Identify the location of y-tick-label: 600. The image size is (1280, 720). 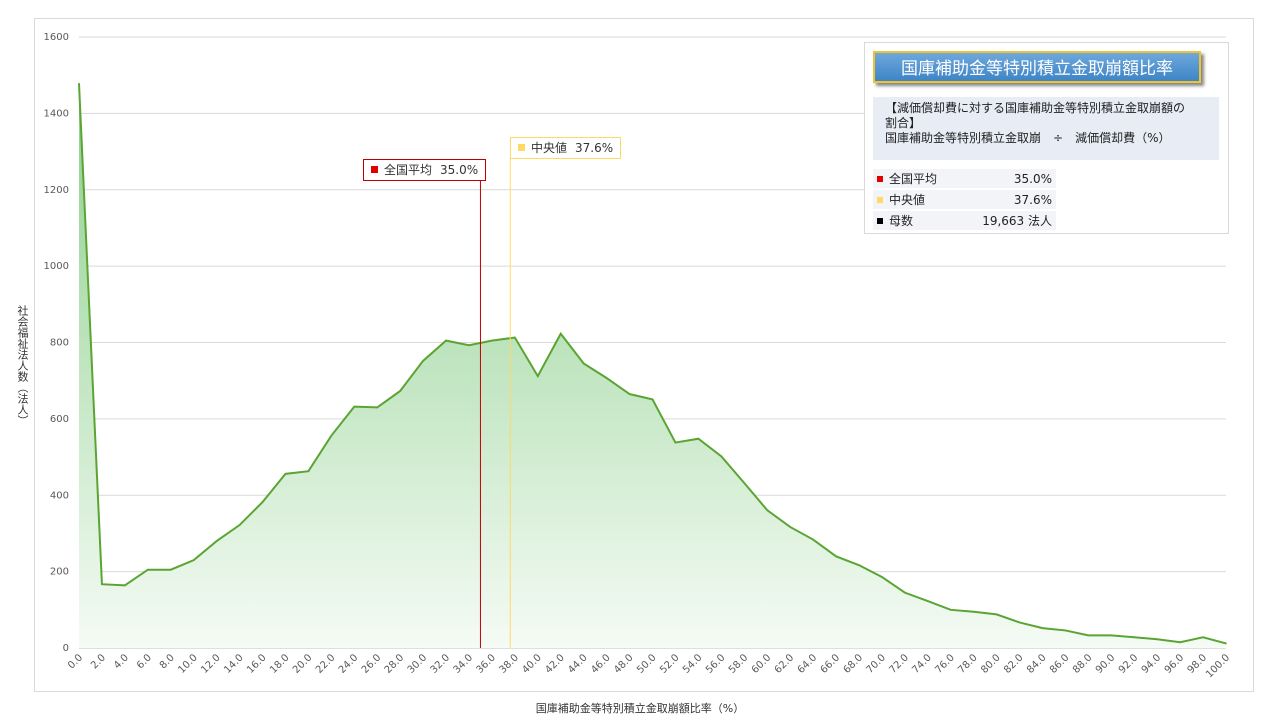
(59, 419).